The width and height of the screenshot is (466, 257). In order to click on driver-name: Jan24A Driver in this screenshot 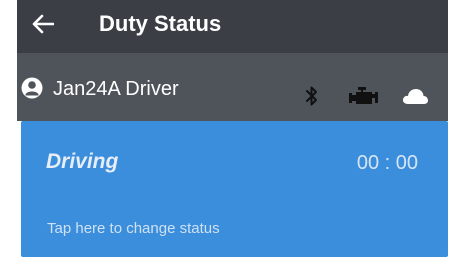, I will do `click(116, 89)`.